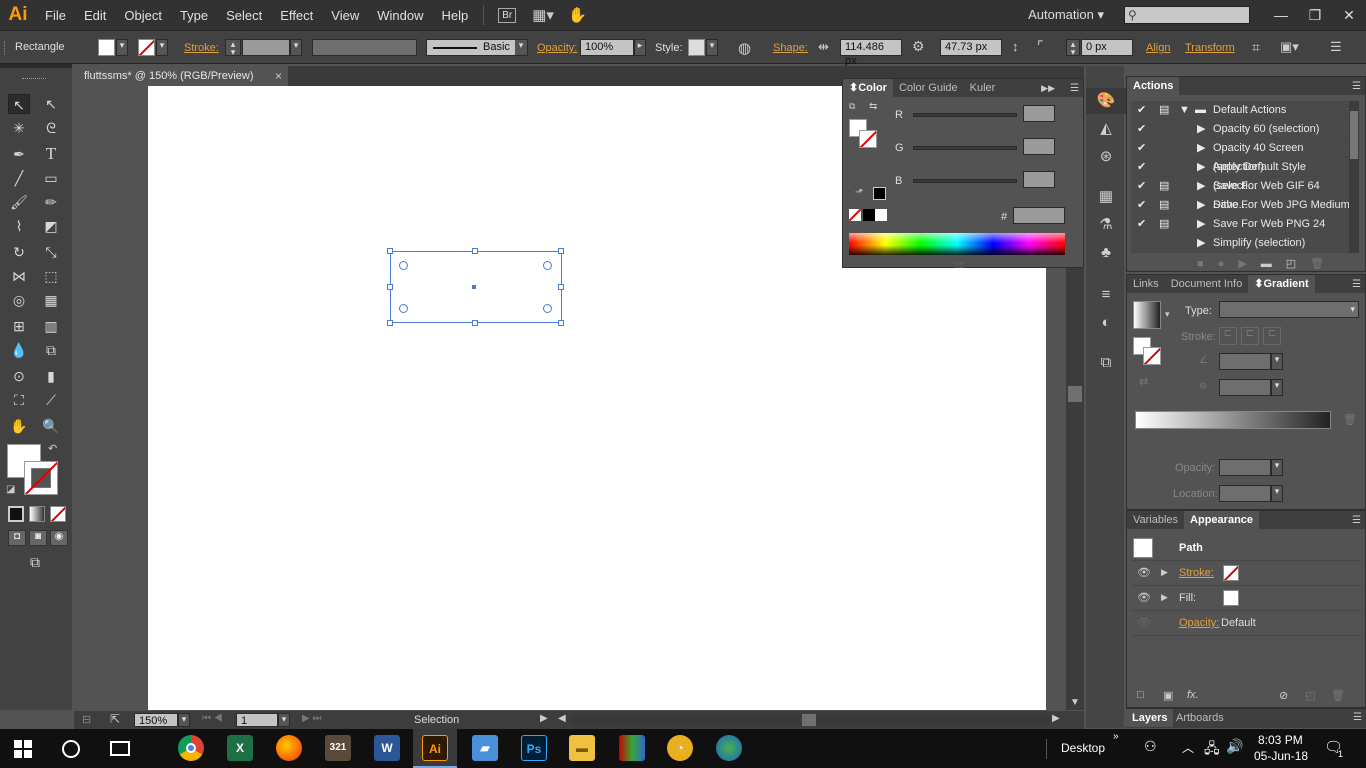 The image size is (1366, 768). What do you see at coordinates (1147, 315) in the screenshot?
I see `gradient-thumbnail` at bounding box center [1147, 315].